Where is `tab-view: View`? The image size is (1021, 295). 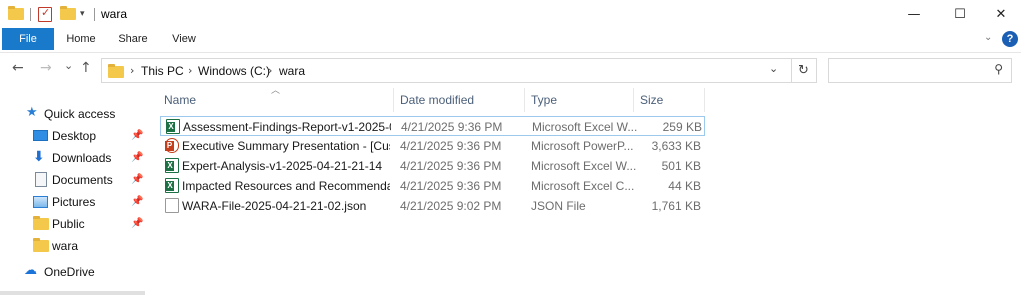 tab-view: View is located at coordinates (184, 39).